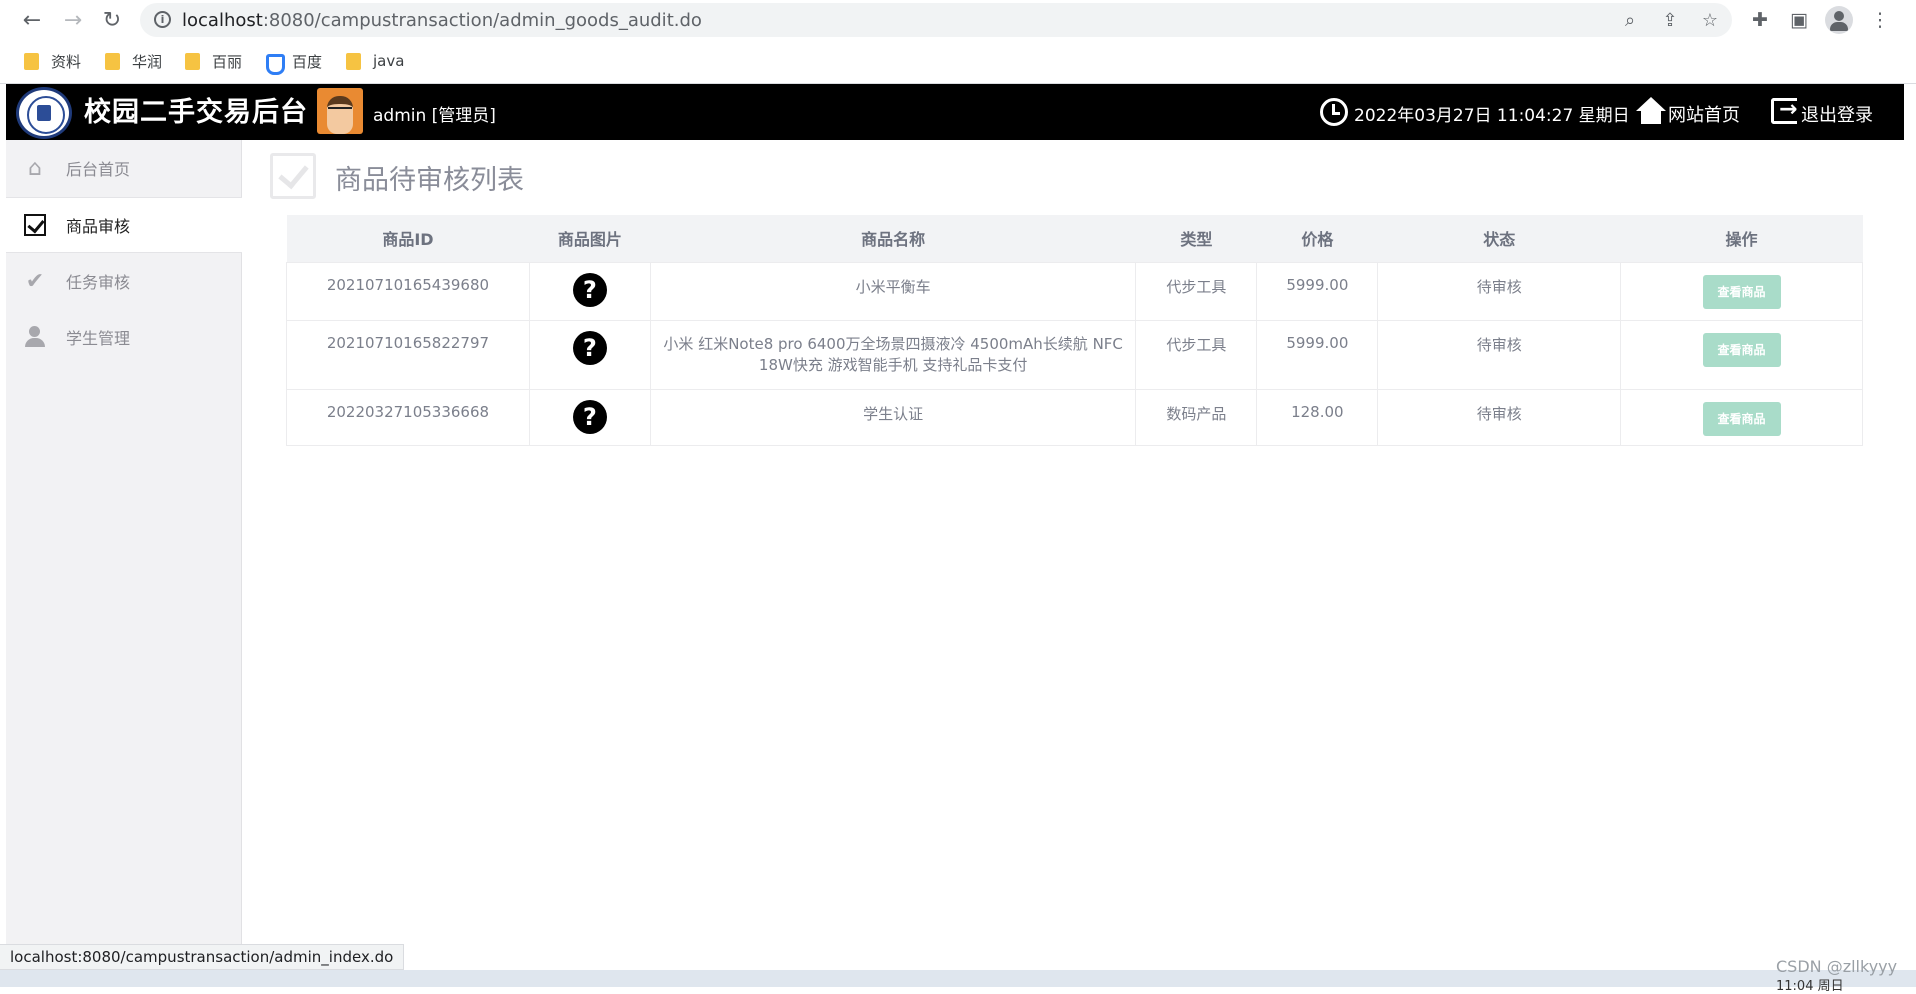 This screenshot has height=994, width=1916. What do you see at coordinates (1799, 20) in the screenshot?
I see `side-panel-icon: ▣` at bounding box center [1799, 20].